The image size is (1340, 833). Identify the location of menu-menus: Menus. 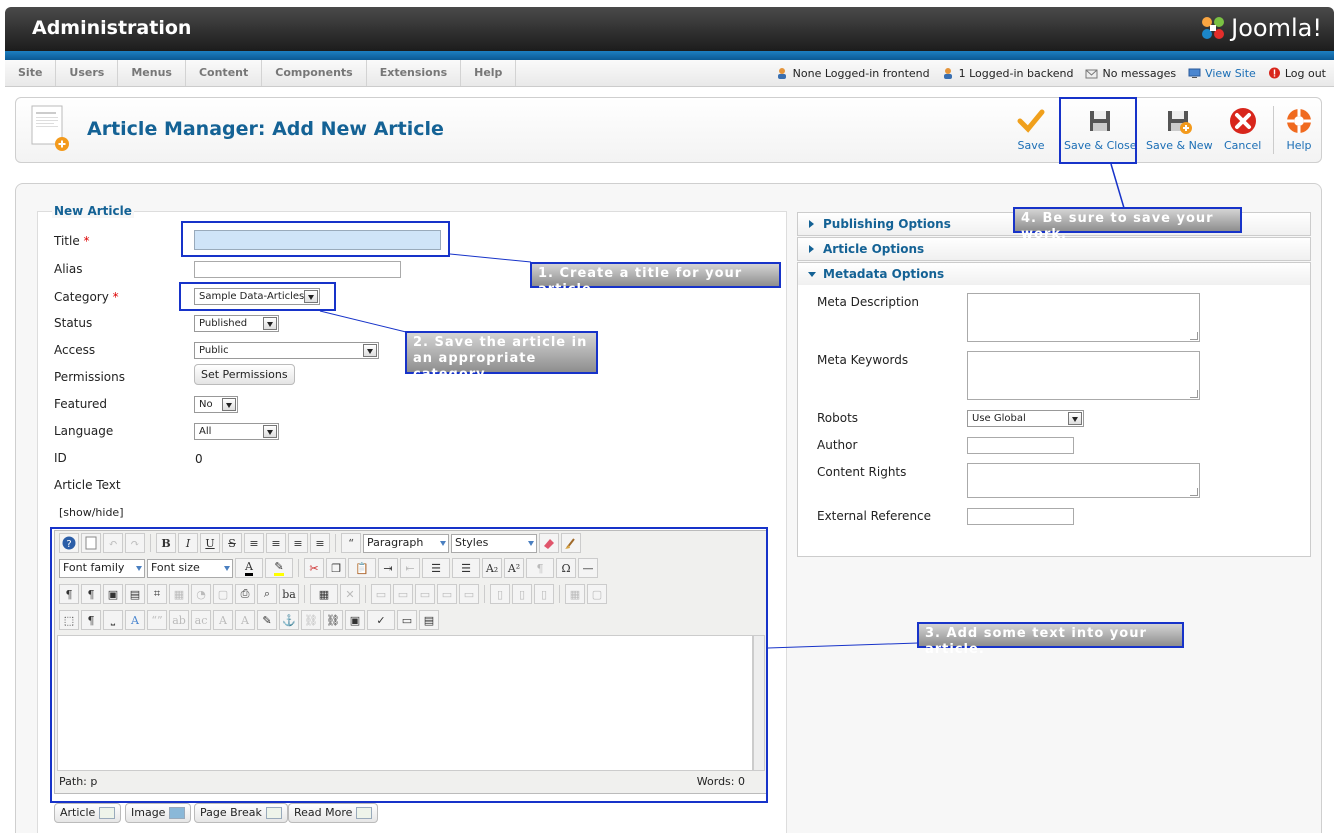
(152, 73).